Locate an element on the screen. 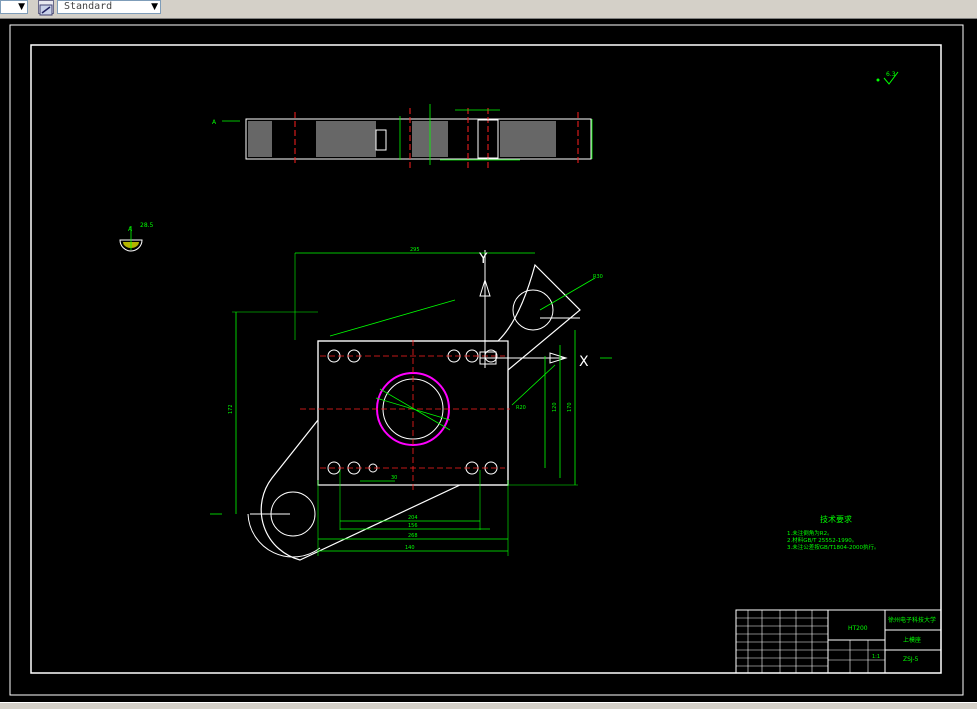 This screenshot has width=977, height=709. tech-line-2: 2.材料GB/T 25552-1990。 is located at coordinates (822, 540).